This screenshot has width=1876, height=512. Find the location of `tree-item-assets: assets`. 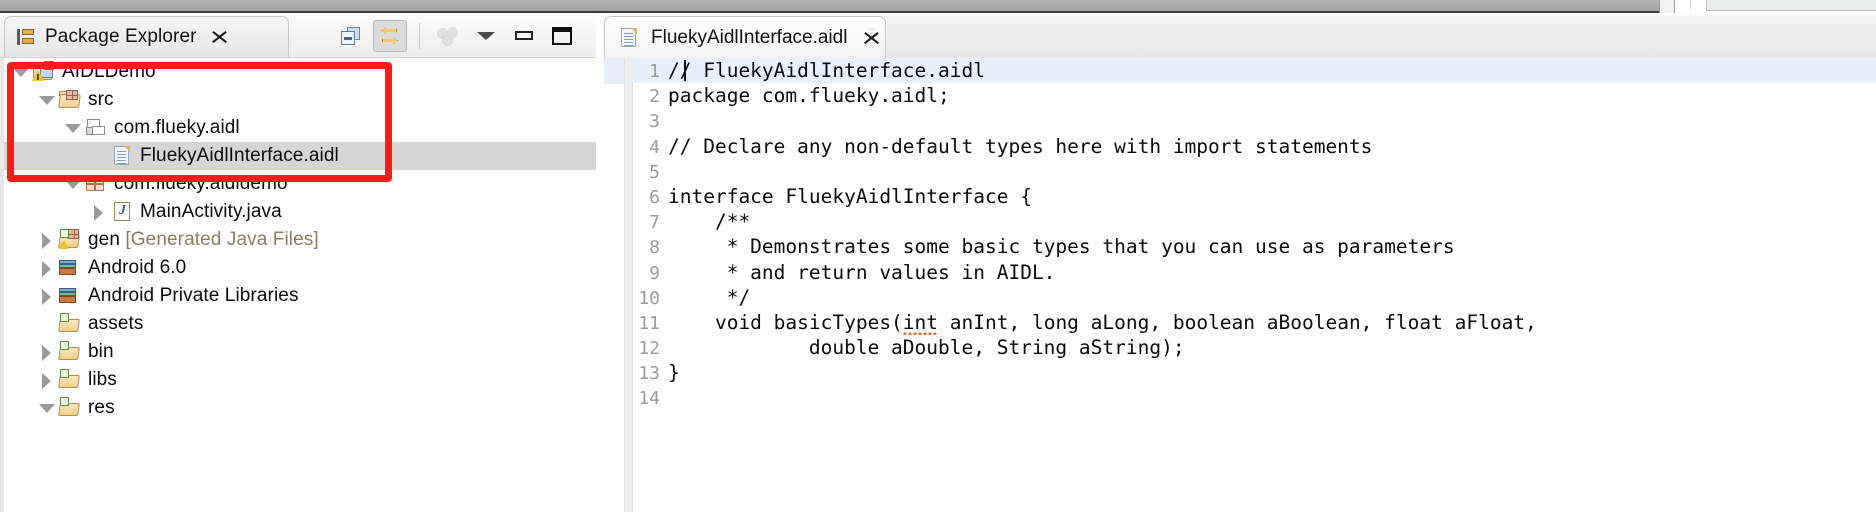

tree-item-assets: assets is located at coordinates (300, 324).